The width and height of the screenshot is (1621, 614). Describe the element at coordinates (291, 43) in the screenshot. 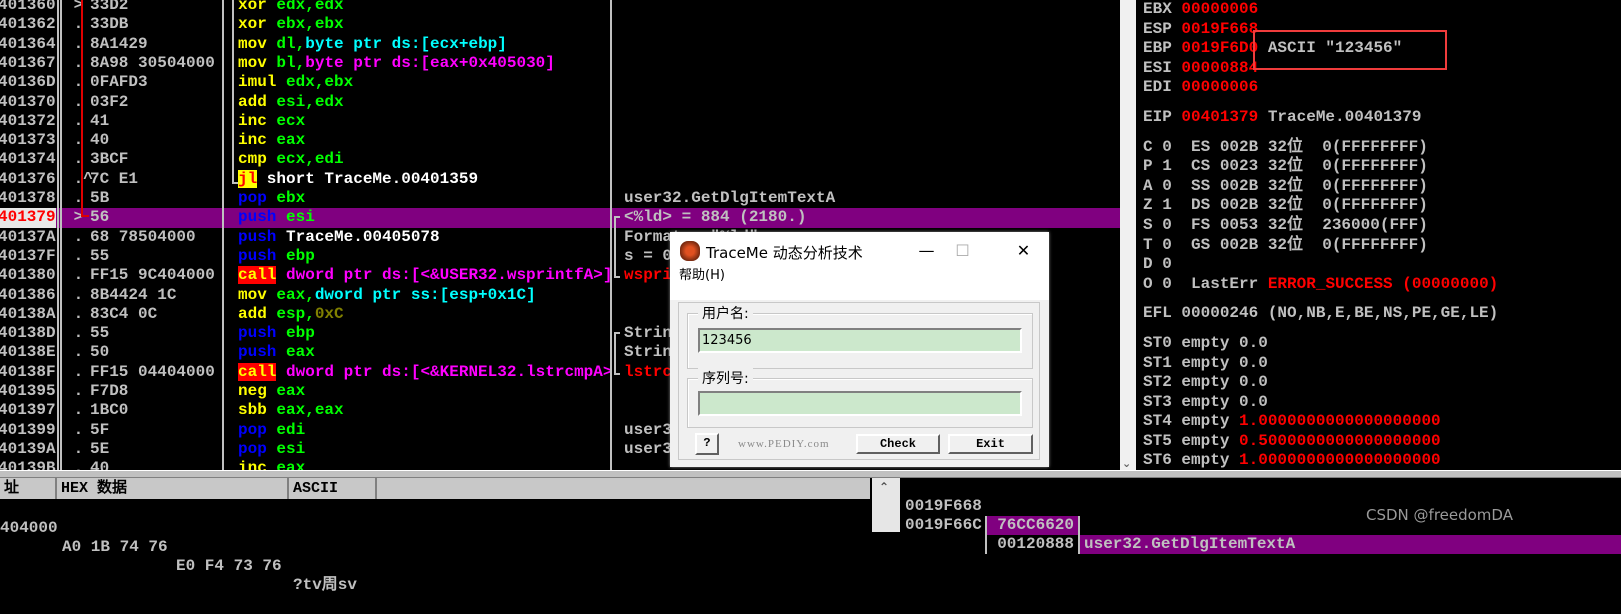

I see `token-reg: dl,` at that location.